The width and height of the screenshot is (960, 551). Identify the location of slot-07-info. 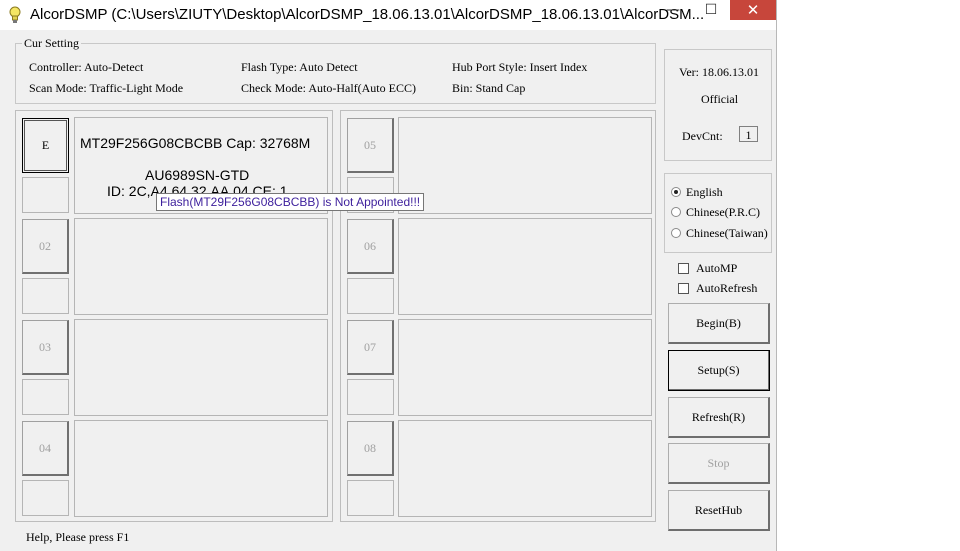
(525, 367).